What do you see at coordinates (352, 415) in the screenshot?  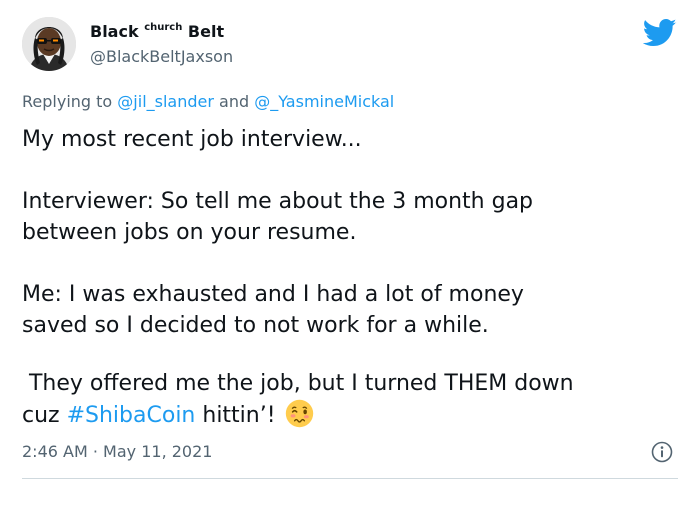 I see `tweet-text-line: cuz #ShibaCoin hittin’!` at bounding box center [352, 415].